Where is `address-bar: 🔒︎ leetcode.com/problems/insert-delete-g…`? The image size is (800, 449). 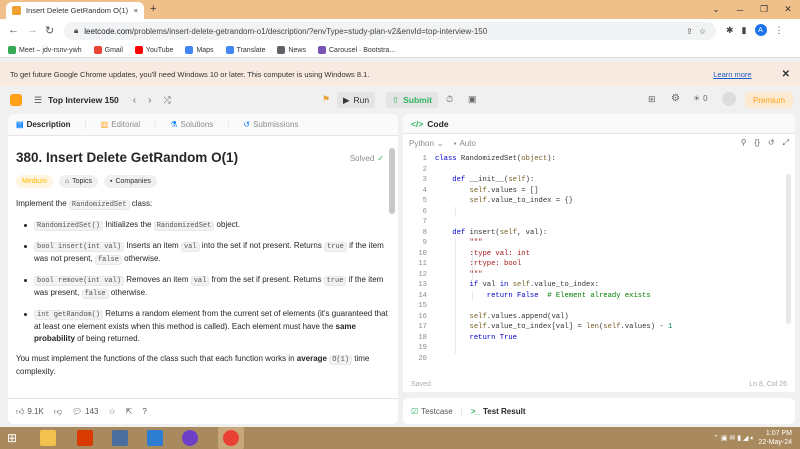
address-bar: 🔒︎ leetcode.com/problems/insert-delete-g… is located at coordinates (390, 31).